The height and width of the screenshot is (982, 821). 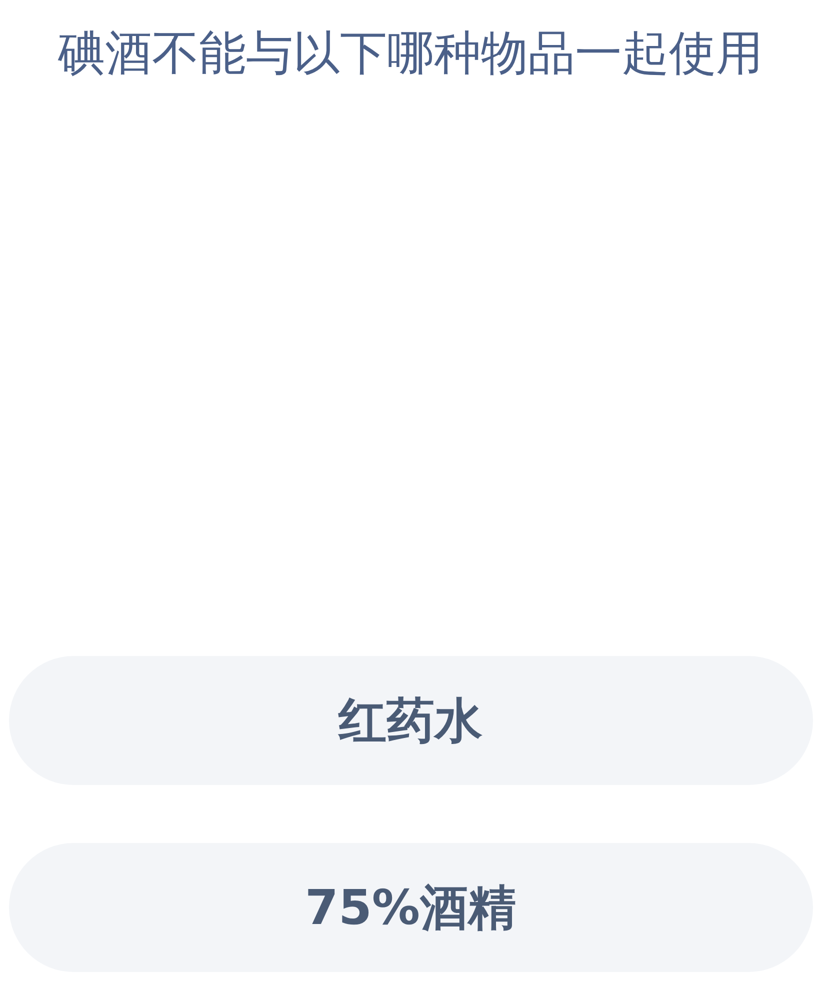 What do you see at coordinates (410, 54) in the screenshot?
I see `question-text: 碘酒不能与以下哪种物品一起使用` at bounding box center [410, 54].